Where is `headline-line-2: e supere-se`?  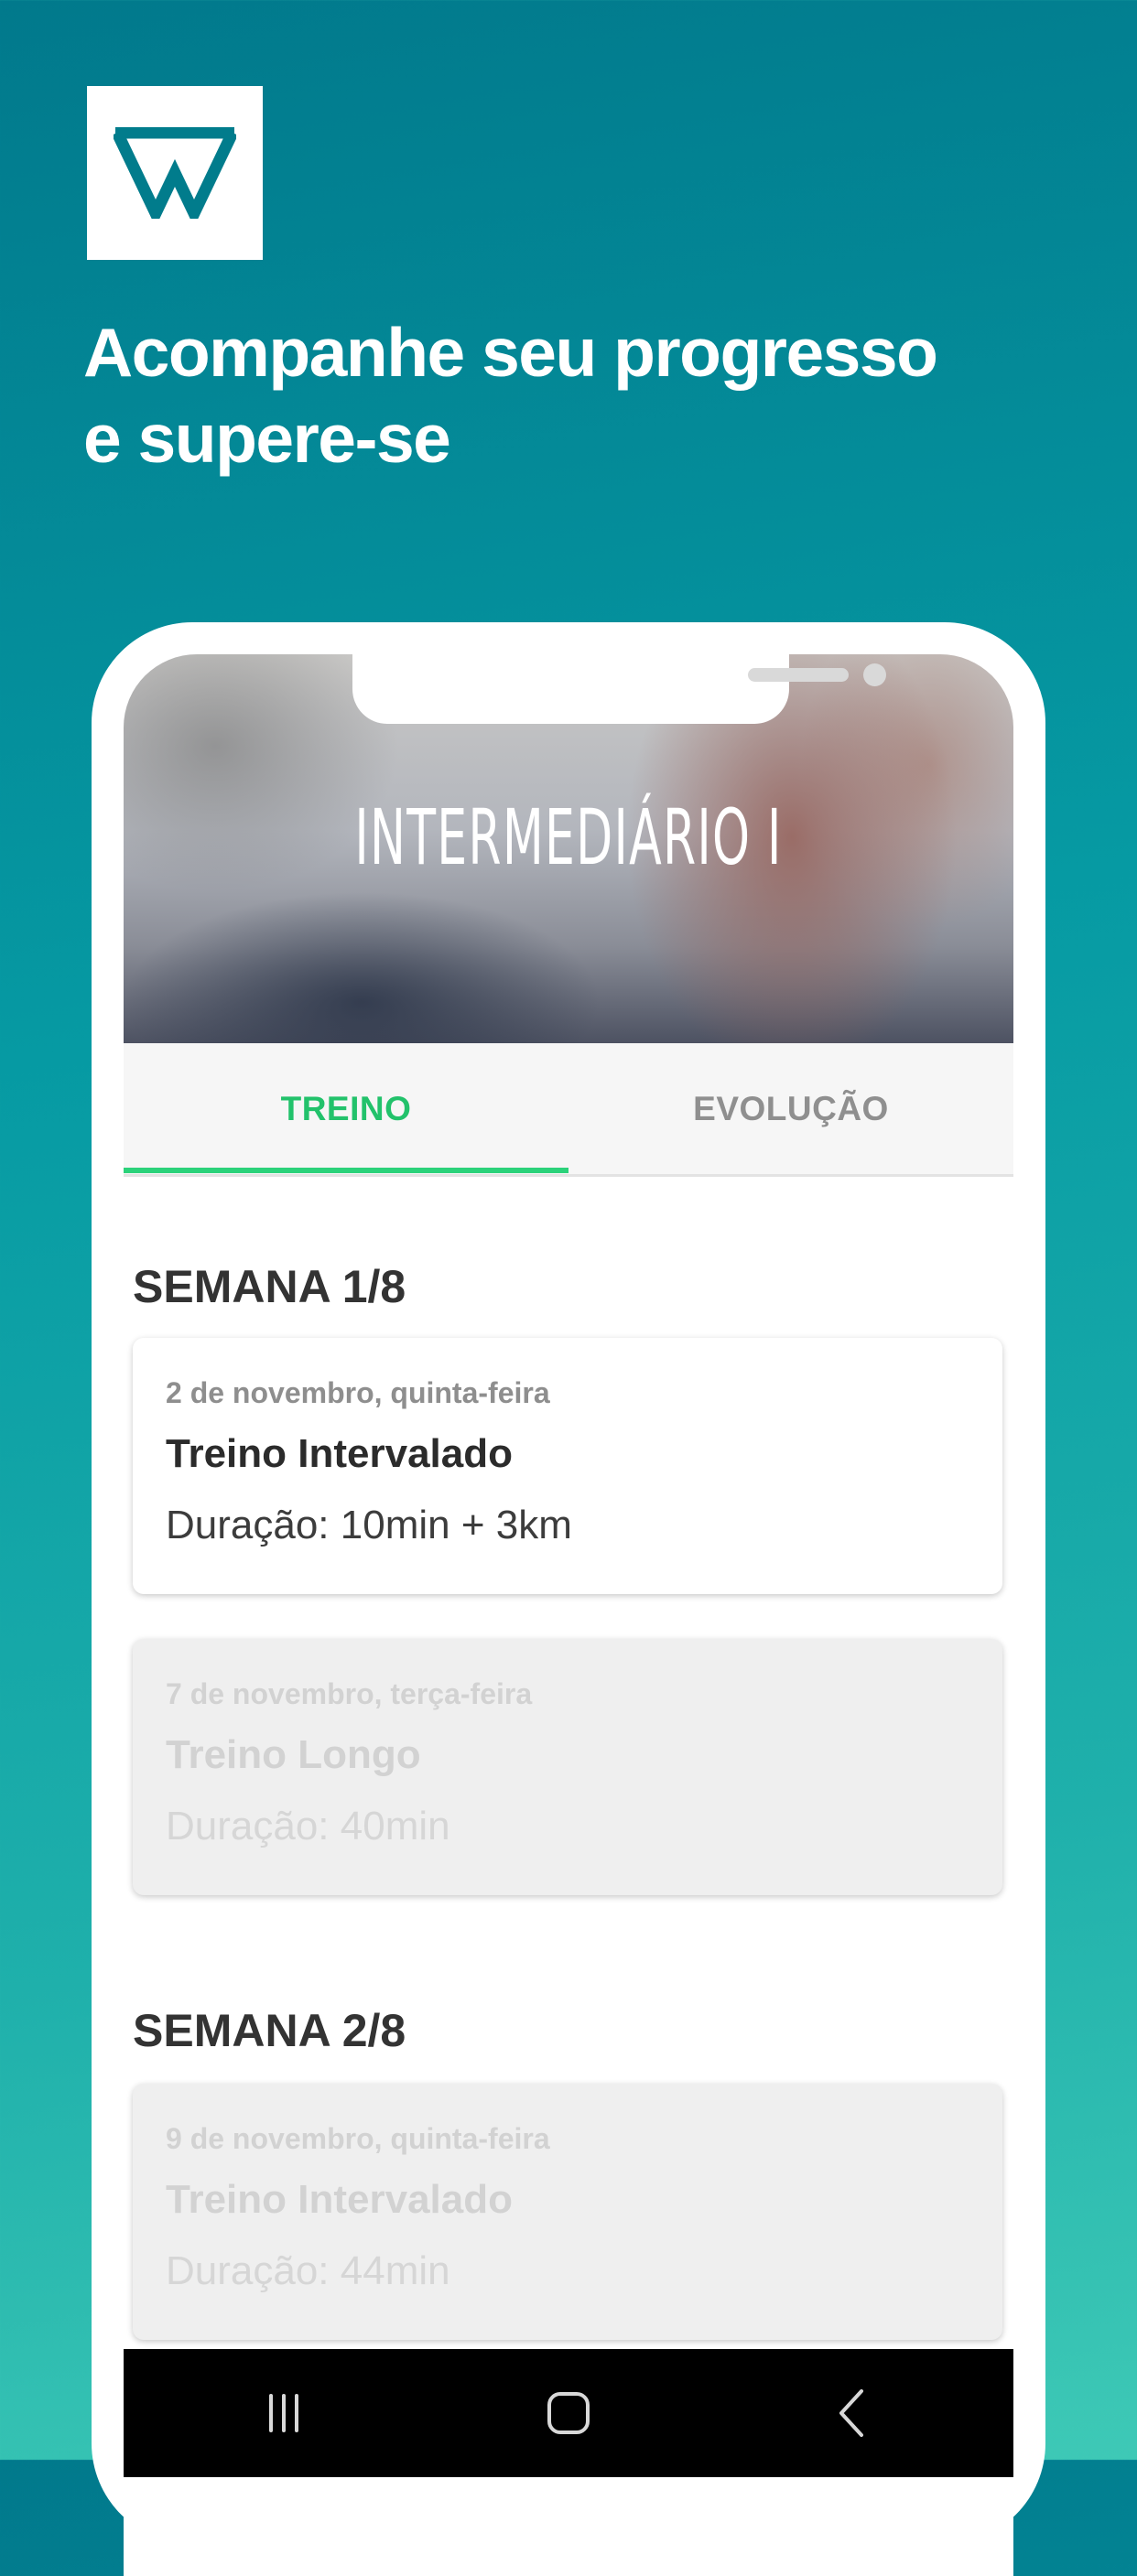
headline-line-2: e supere-se is located at coordinates (267, 438).